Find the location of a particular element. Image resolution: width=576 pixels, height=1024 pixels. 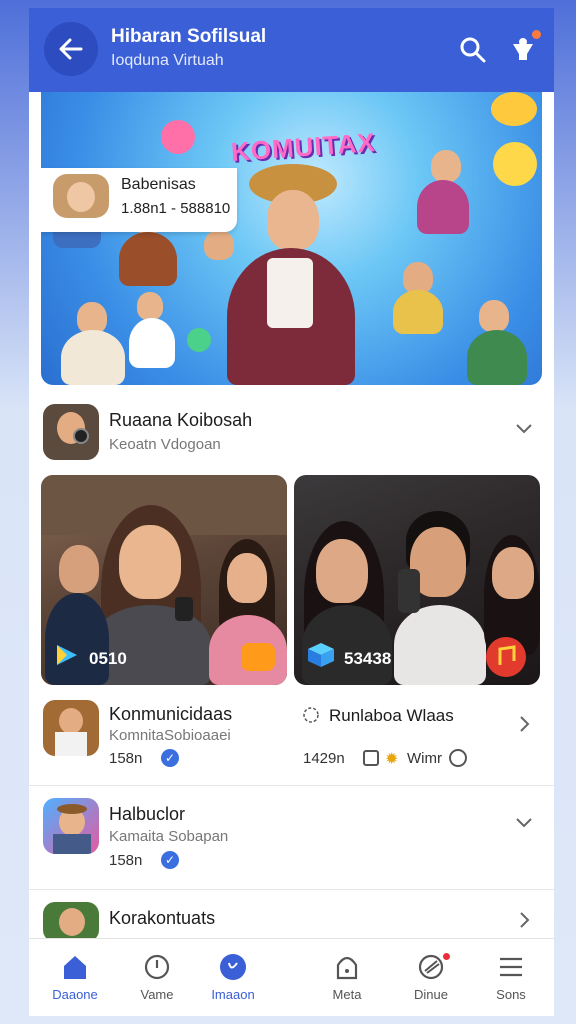

mini-profile-card: Babenisas 1.88n1 - 588810 is located at coordinates (139, 200).